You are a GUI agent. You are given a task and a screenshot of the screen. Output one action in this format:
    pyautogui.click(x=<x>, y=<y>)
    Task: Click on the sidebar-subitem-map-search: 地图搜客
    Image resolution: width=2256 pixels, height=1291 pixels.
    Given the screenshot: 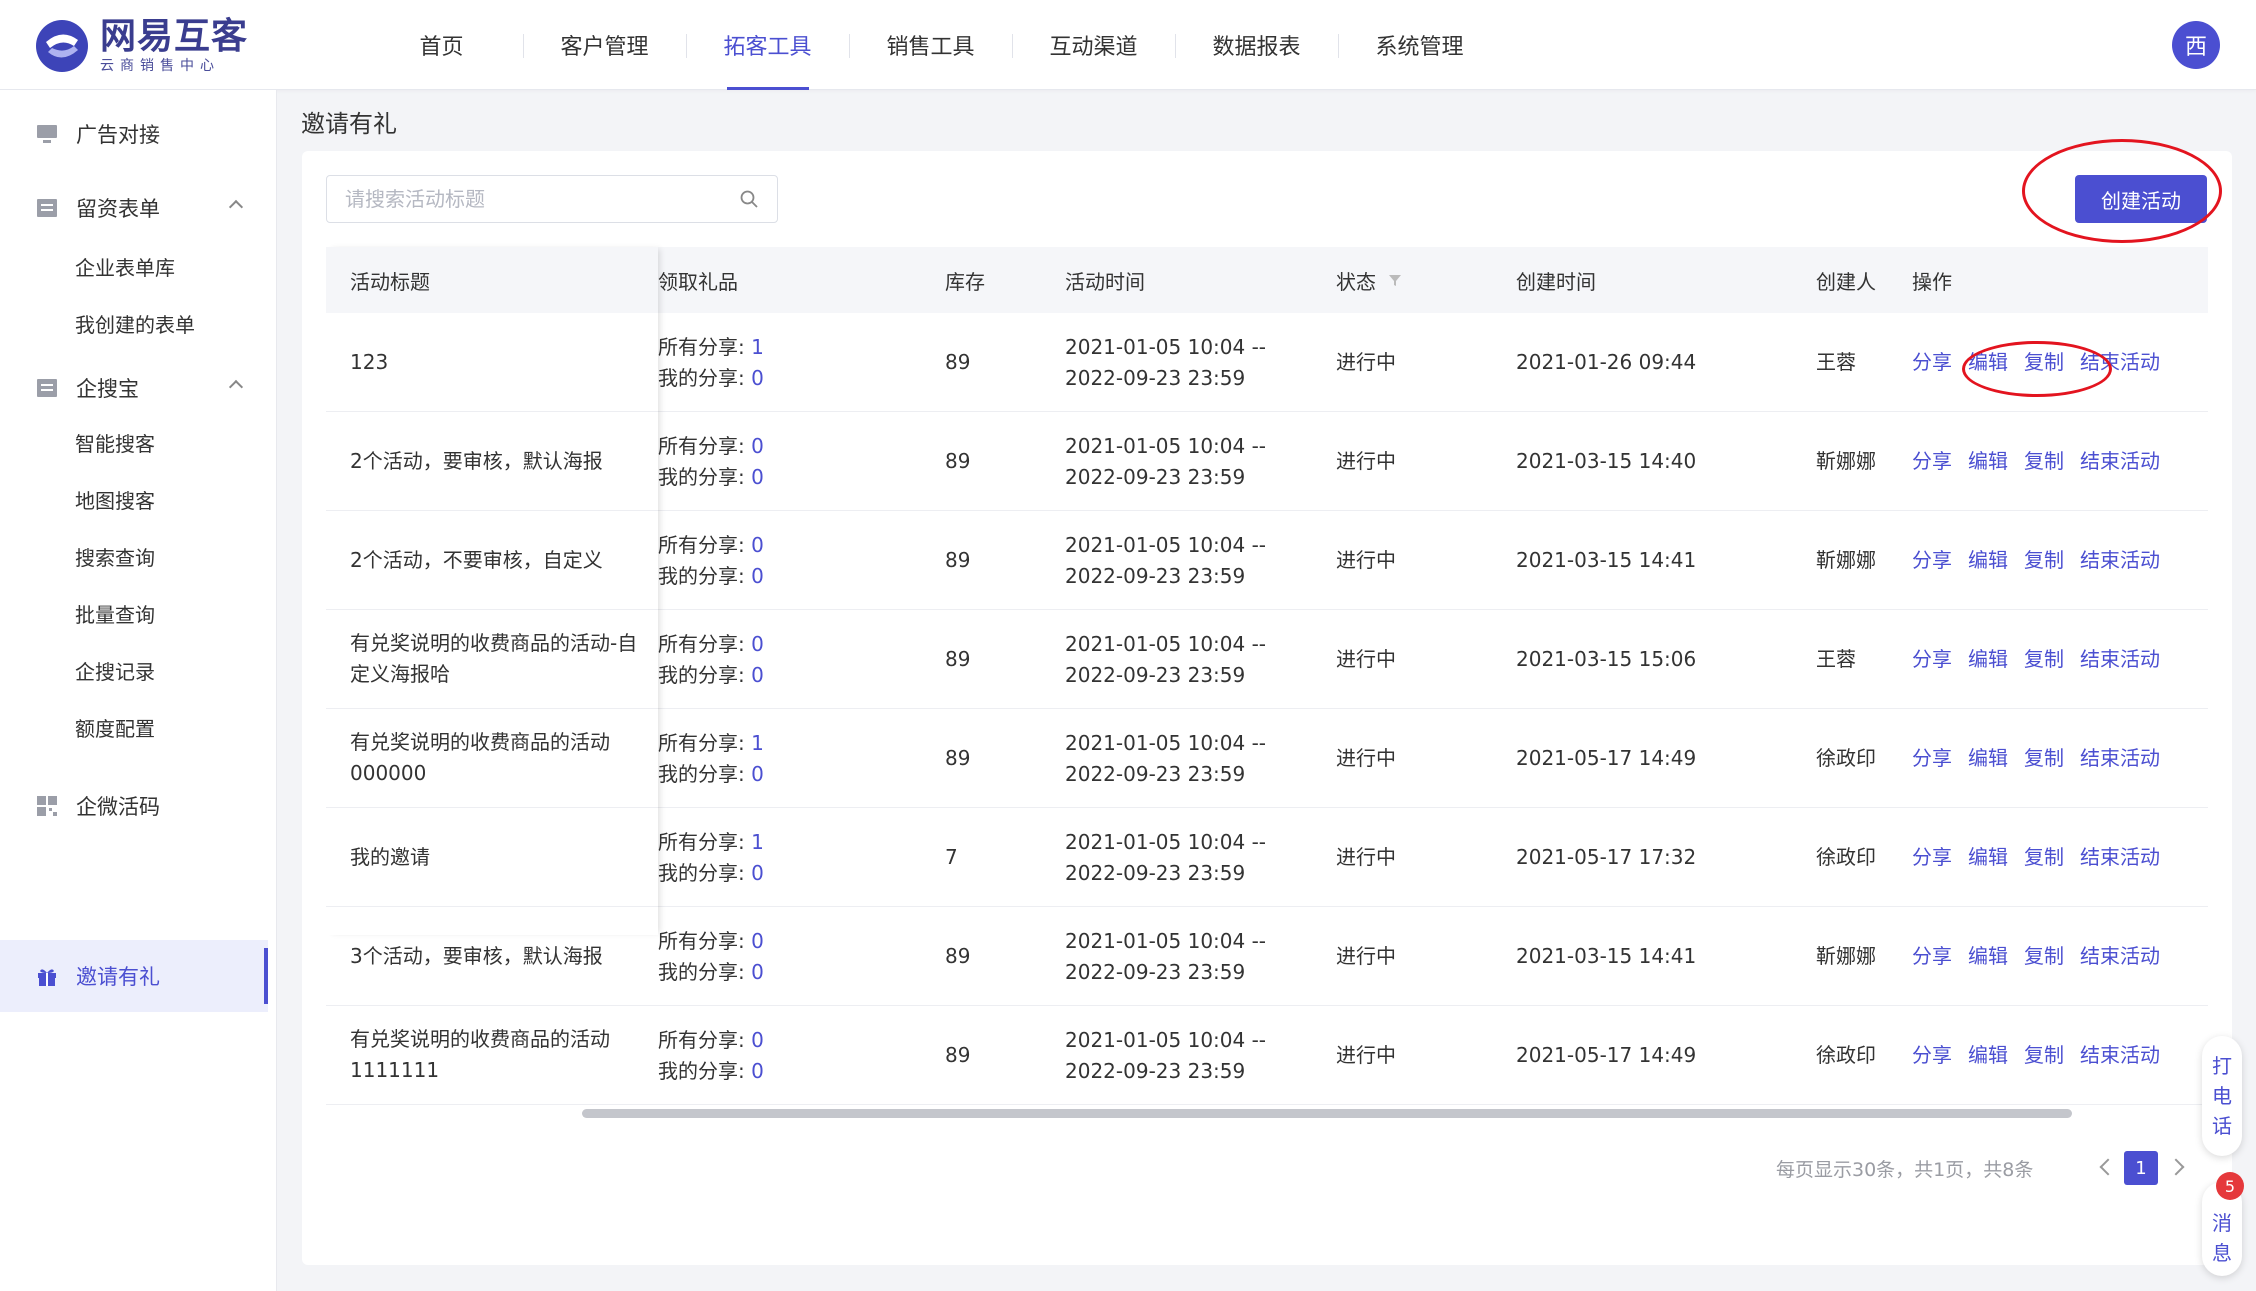 What is the action you would take?
    pyautogui.click(x=115, y=499)
    